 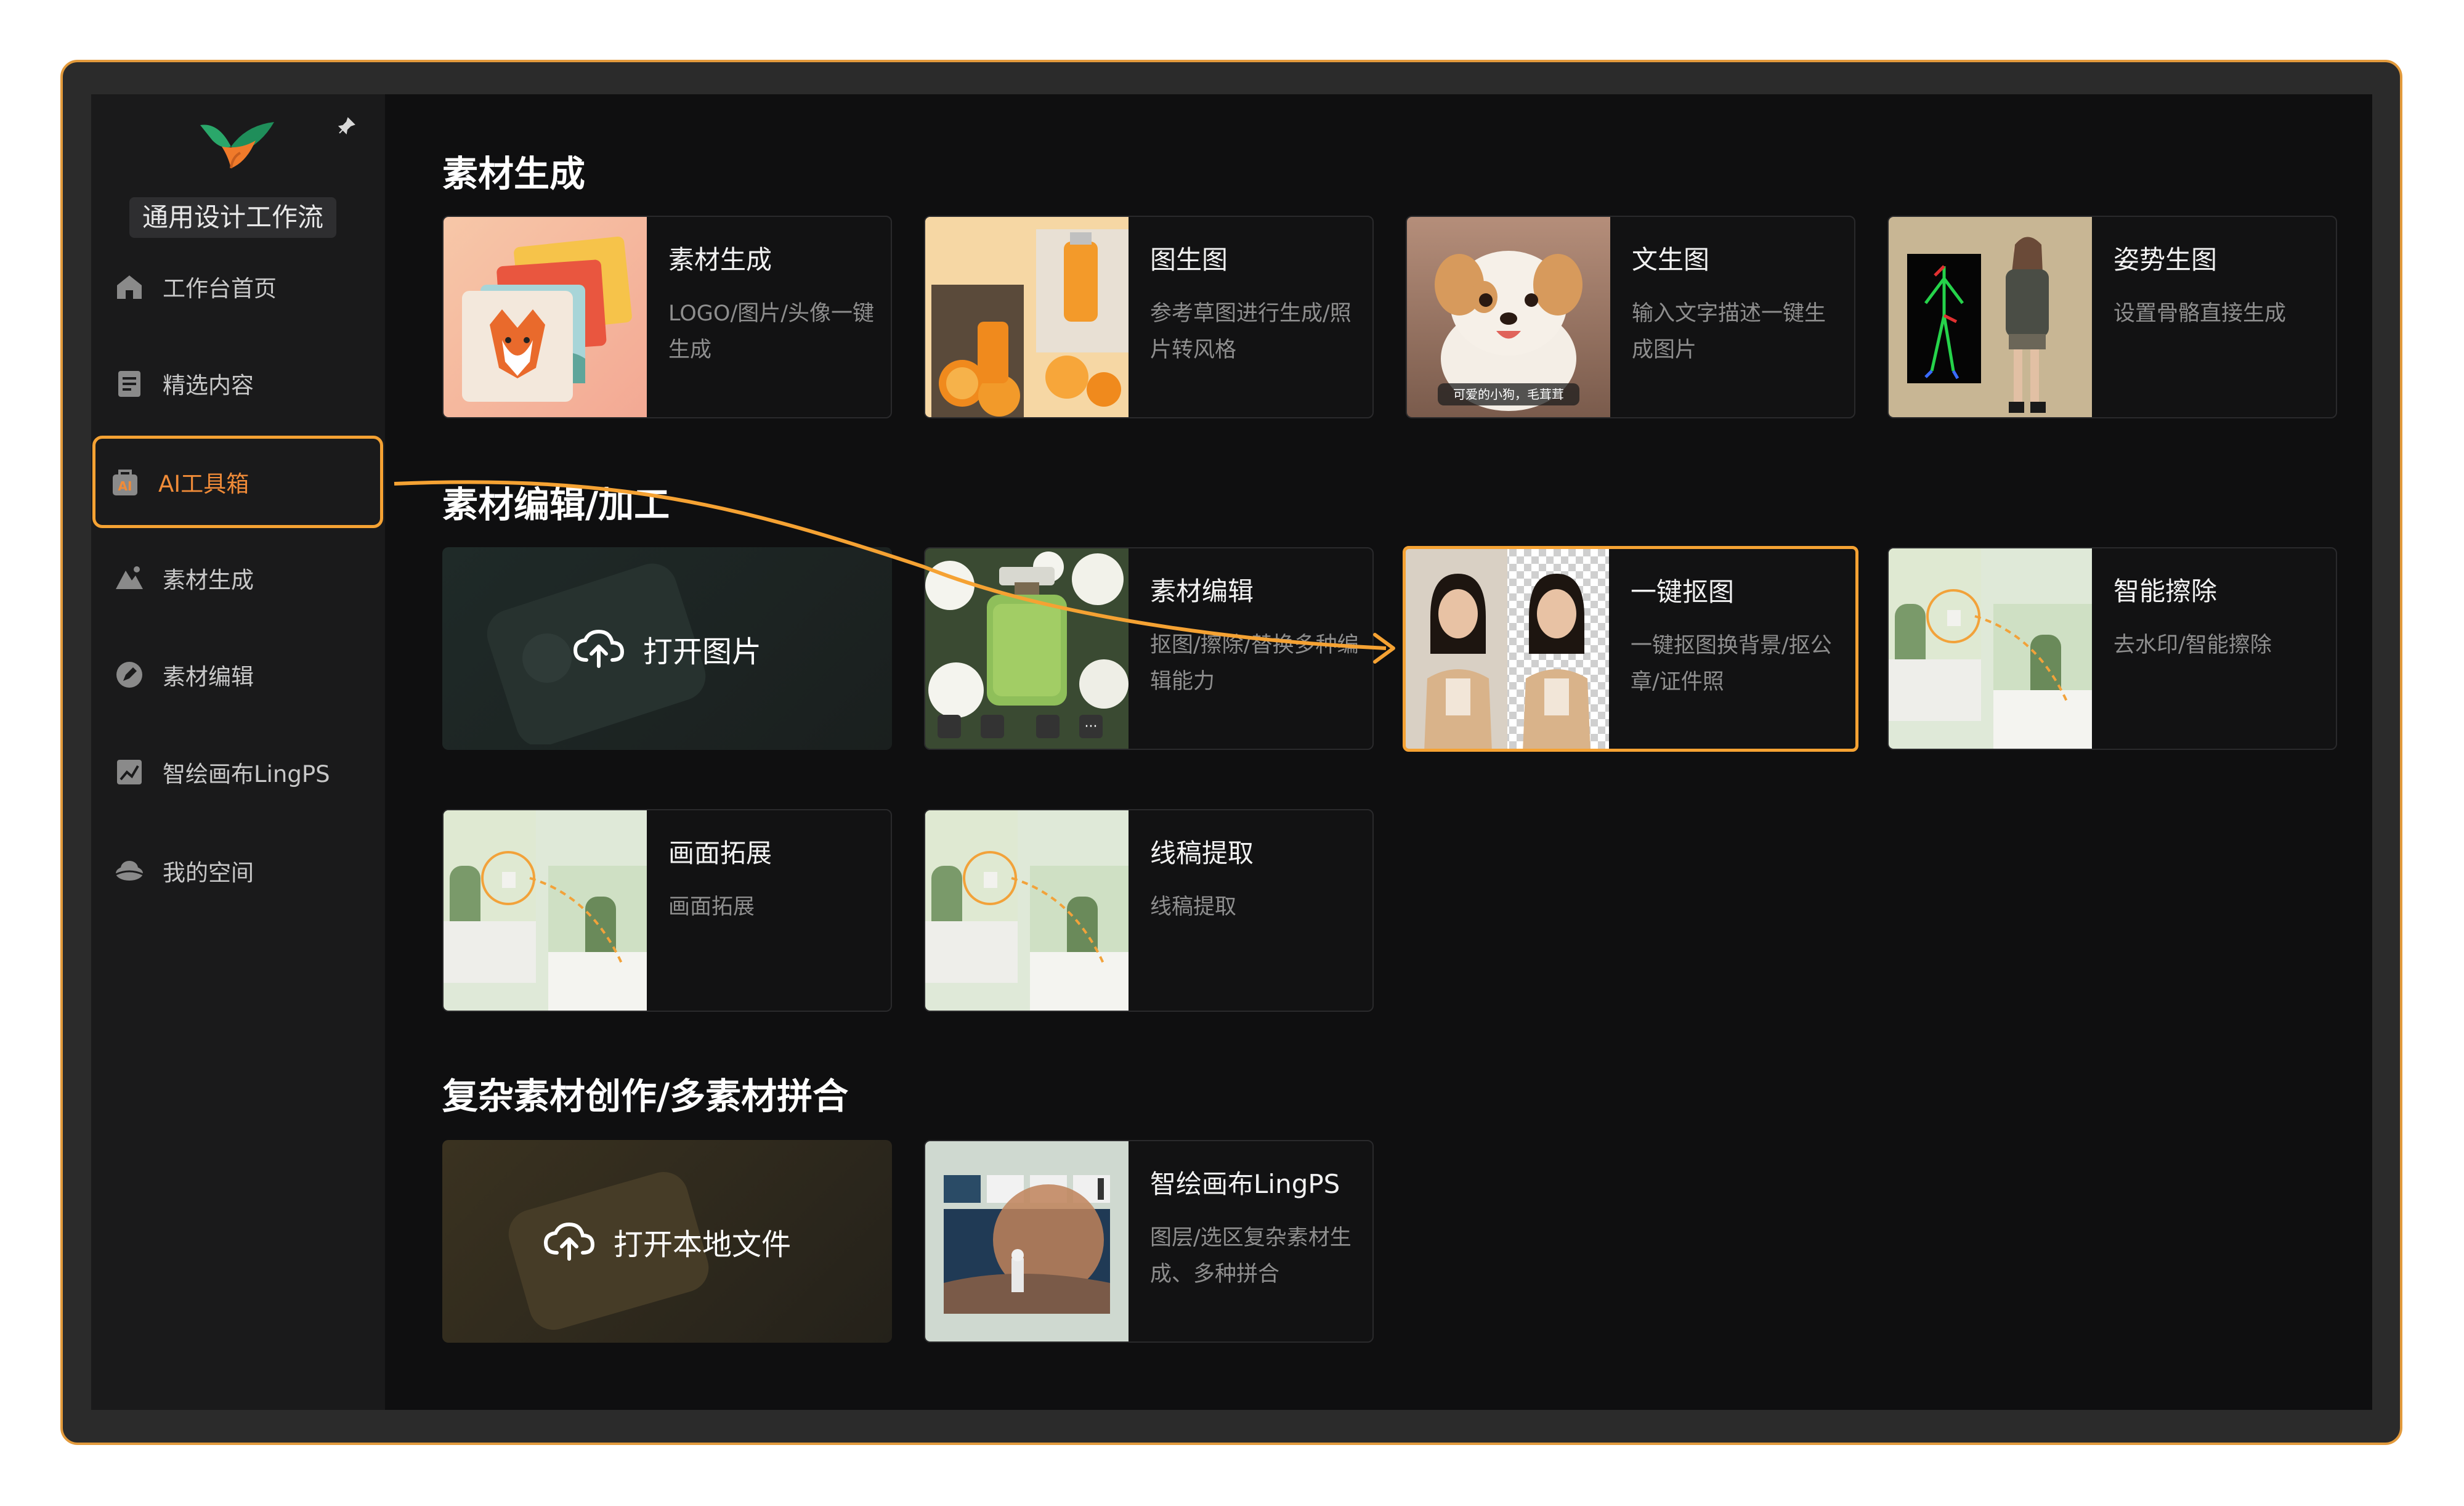 I want to click on tool-card-lingps: 智绘画布LingPS 图层/选区复杂素材生成、多种拼合, so click(x=1149, y=1241).